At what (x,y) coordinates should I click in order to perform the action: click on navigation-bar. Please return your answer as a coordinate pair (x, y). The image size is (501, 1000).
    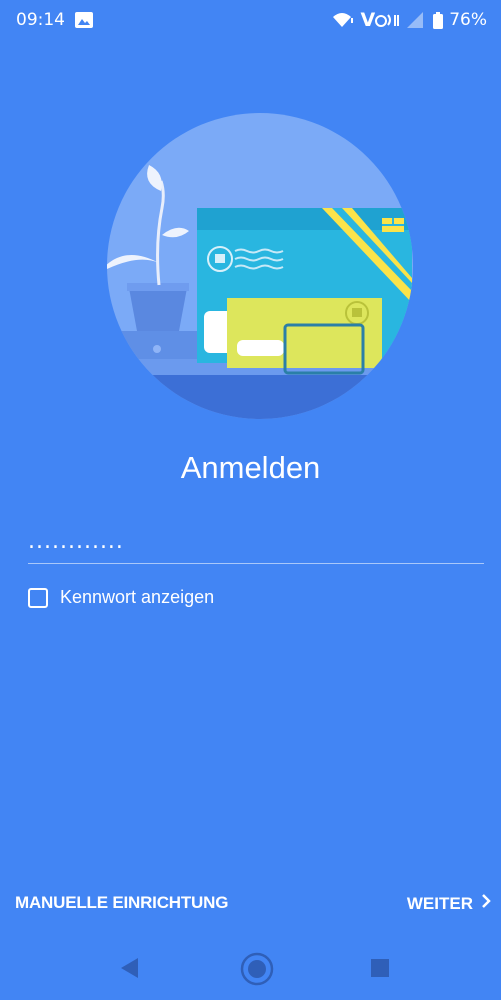
    Looking at the image, I should click on (250, 970).